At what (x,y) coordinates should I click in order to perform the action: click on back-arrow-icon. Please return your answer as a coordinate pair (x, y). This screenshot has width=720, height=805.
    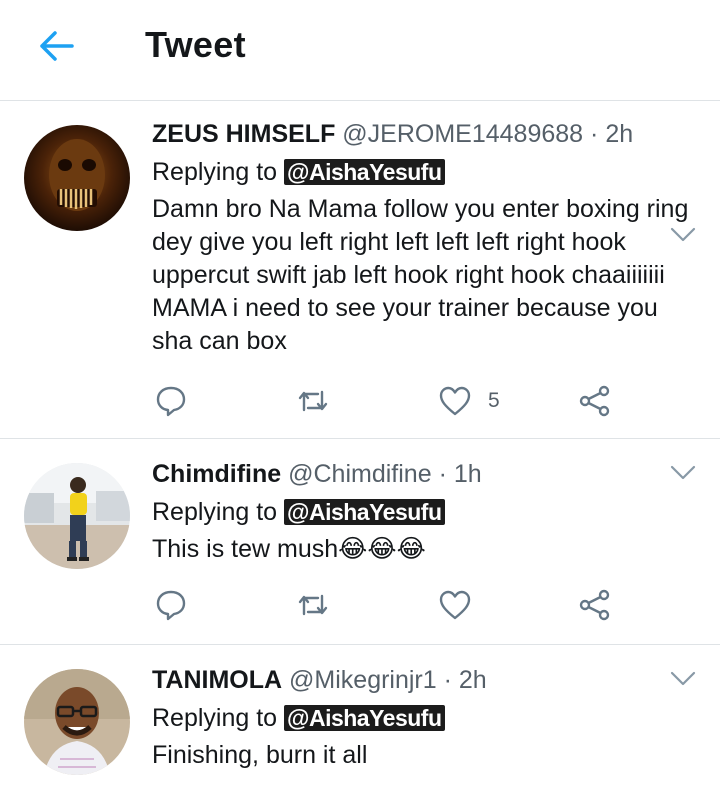
    Looking at the image, I should click on (56, 46).